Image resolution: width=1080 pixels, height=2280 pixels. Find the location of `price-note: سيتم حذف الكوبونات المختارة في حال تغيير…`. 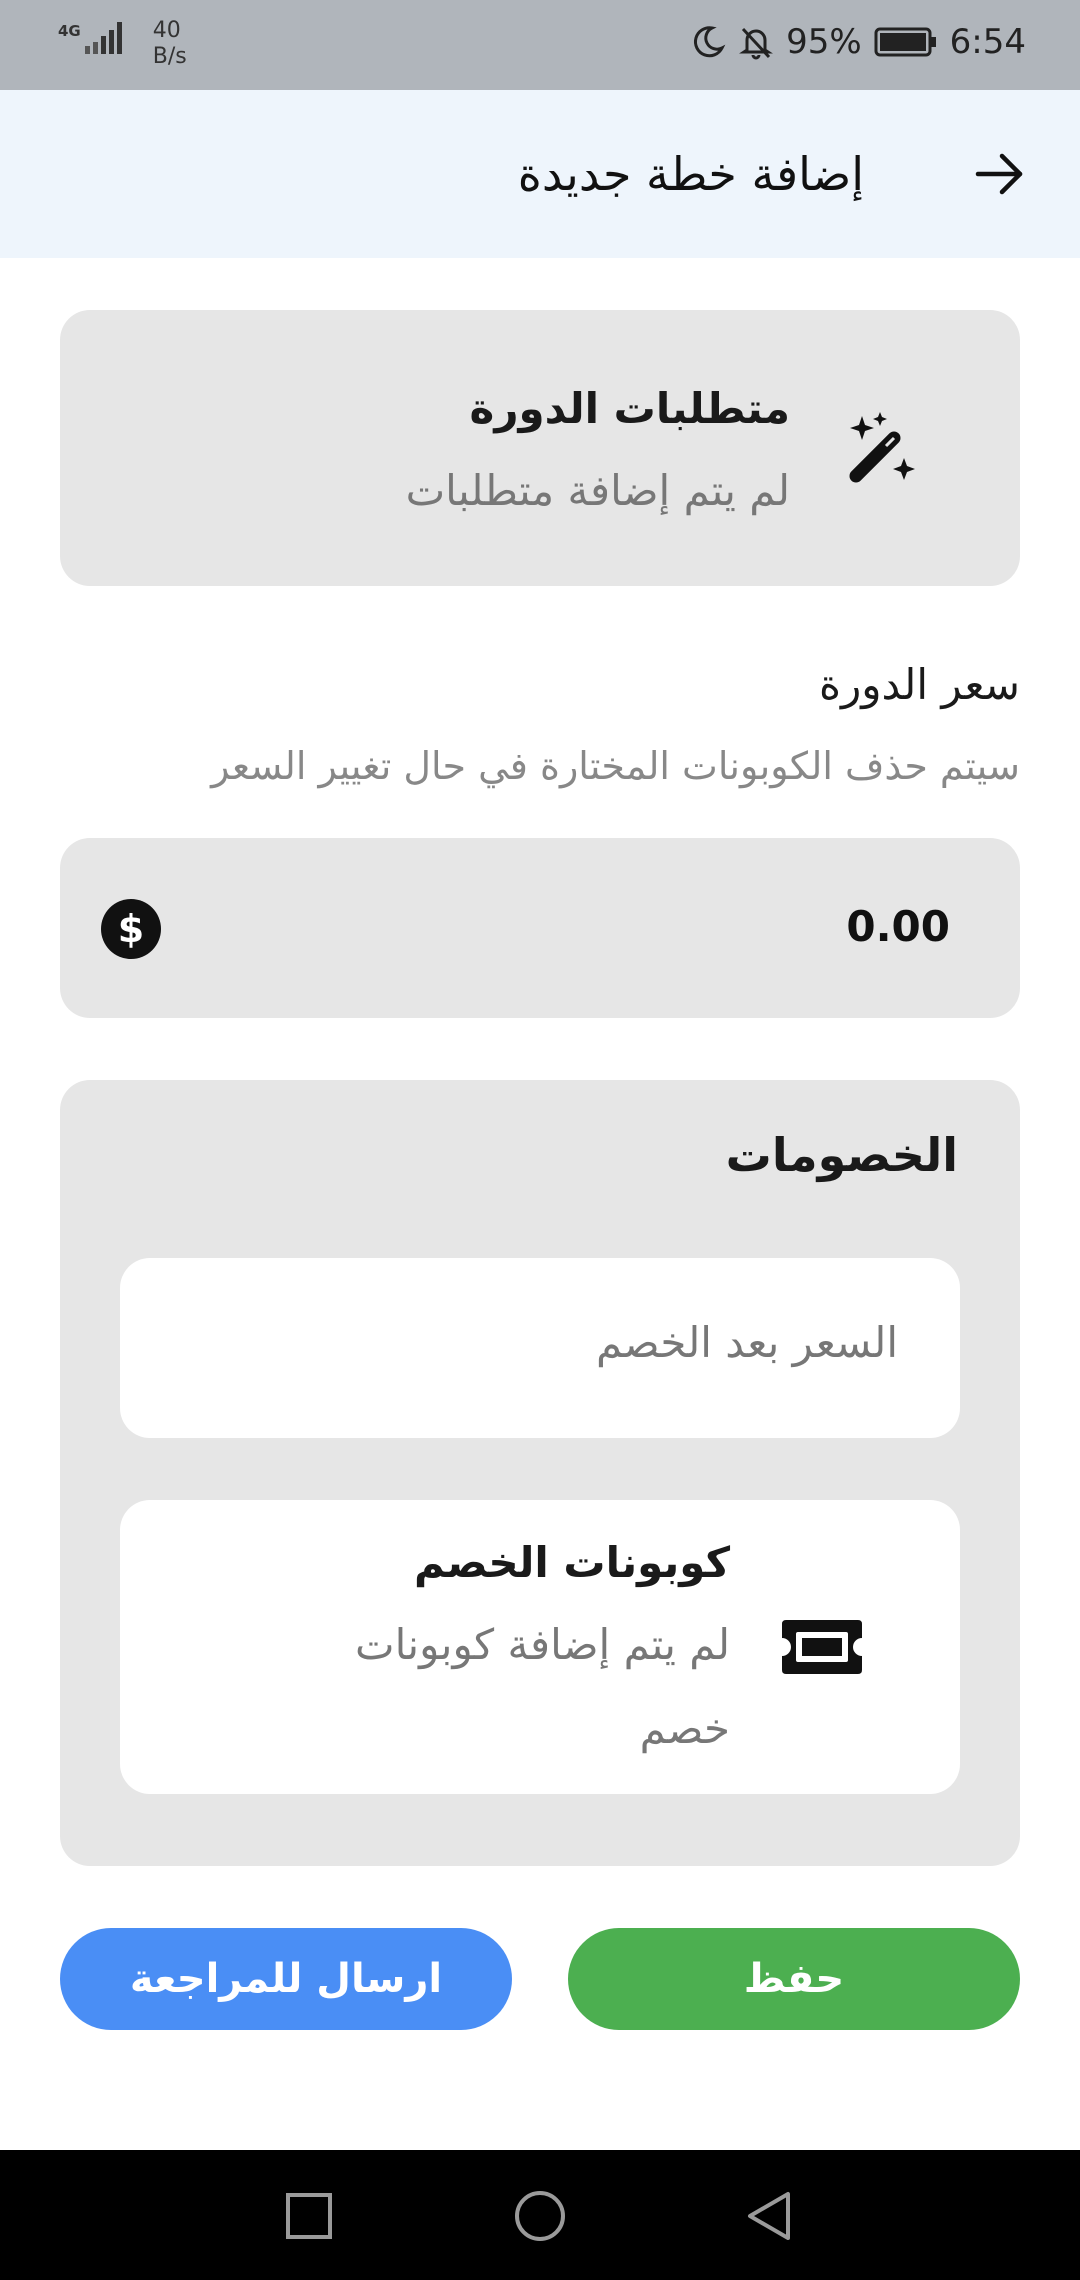

price-note: سيتم حذف الكوبونات المختارة في حال تغيير… is located at coordinates (615, 766).